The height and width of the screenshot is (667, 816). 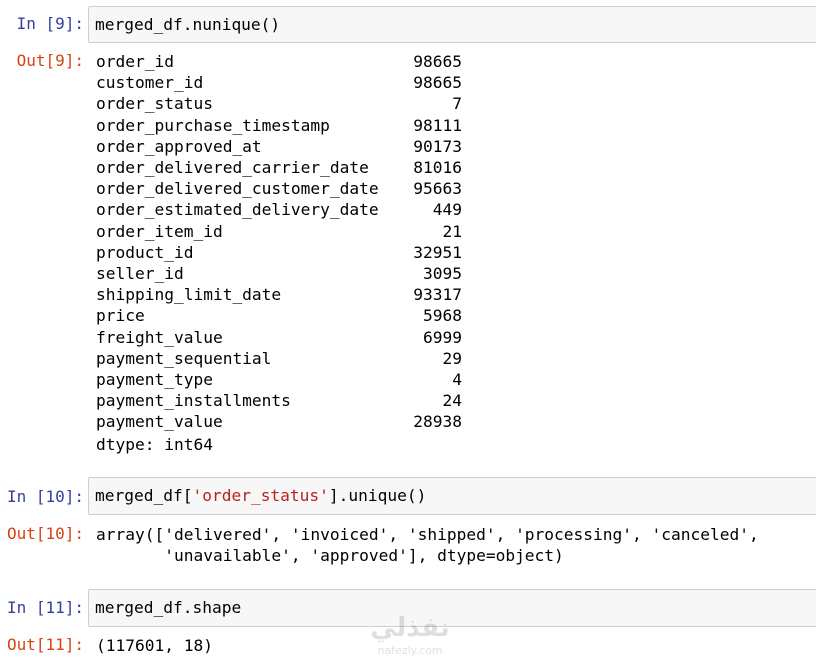 I want to click on series-key: order_purchase_timestamp, so click(x=213, y=125).